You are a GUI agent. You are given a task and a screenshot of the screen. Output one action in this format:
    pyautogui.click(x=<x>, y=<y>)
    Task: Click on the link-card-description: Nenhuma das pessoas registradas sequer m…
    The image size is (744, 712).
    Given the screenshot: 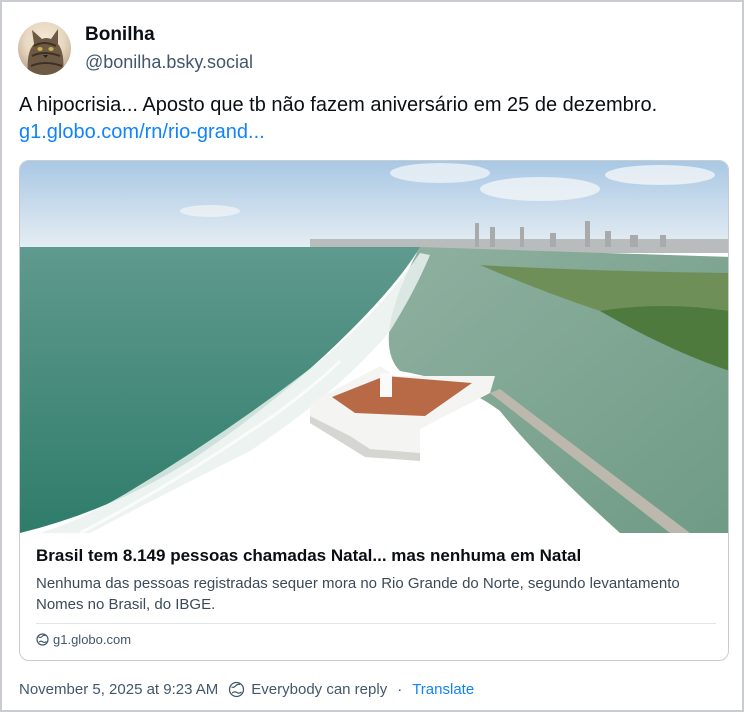 What is the action you would take?
    pyautogui.click(x=358, y=594)
    